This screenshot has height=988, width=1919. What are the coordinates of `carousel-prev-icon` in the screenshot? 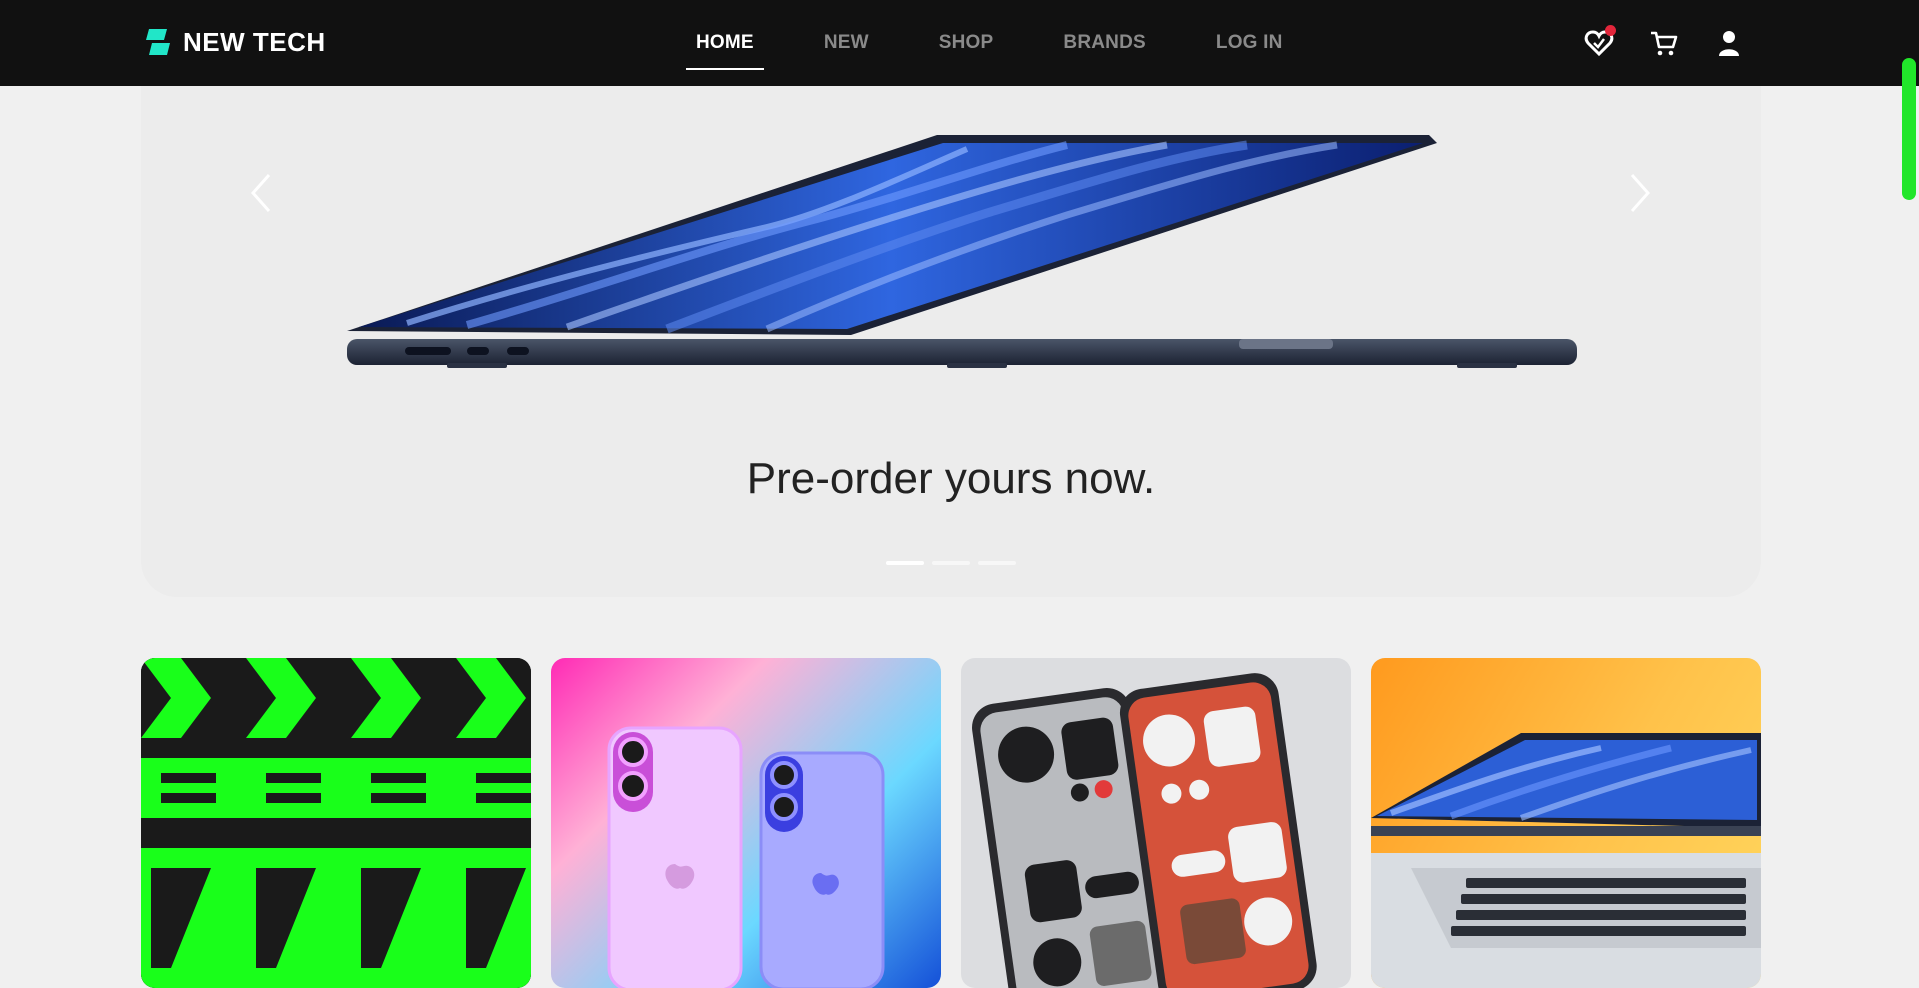 It's located at (261, 193).